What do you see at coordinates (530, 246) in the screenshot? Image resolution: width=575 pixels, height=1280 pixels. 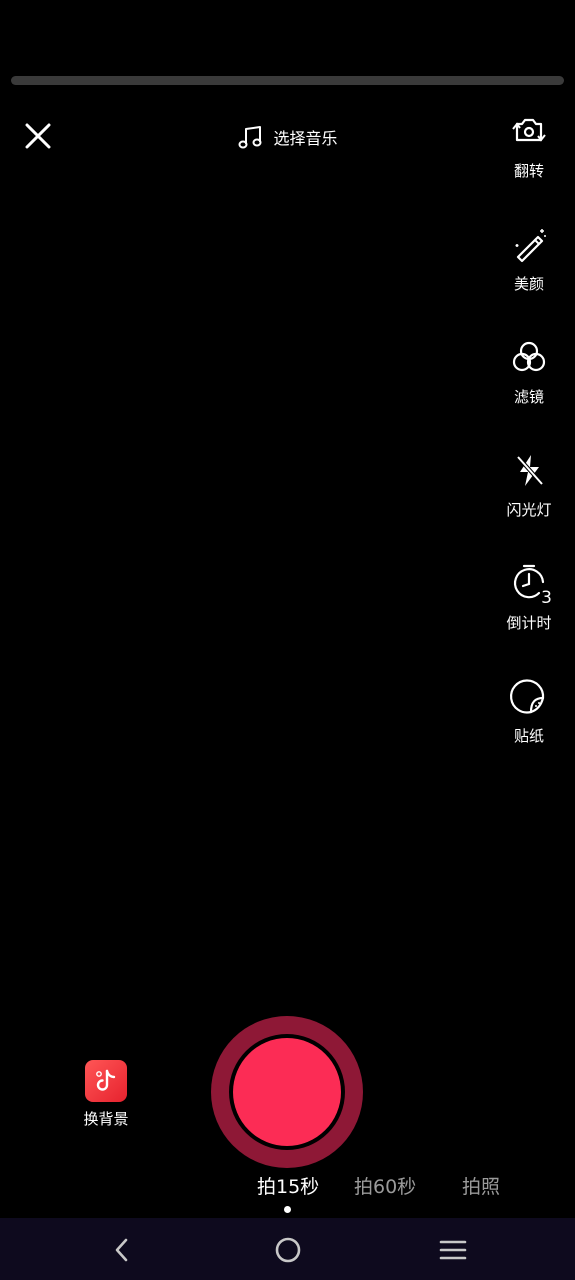 I see `magic-wand-icon` at bounding box center [530, 246].